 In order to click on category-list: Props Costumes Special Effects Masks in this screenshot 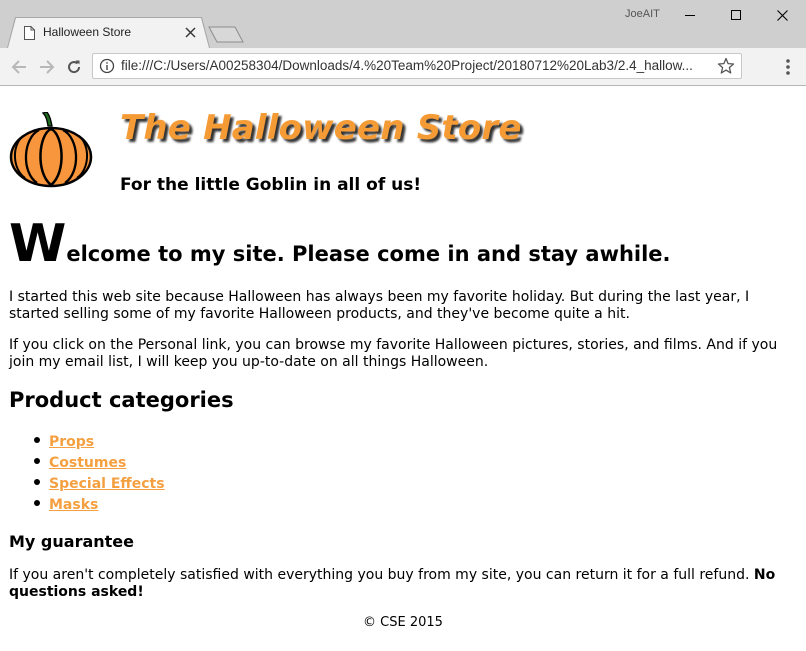, I will do `click(99, 473)`.